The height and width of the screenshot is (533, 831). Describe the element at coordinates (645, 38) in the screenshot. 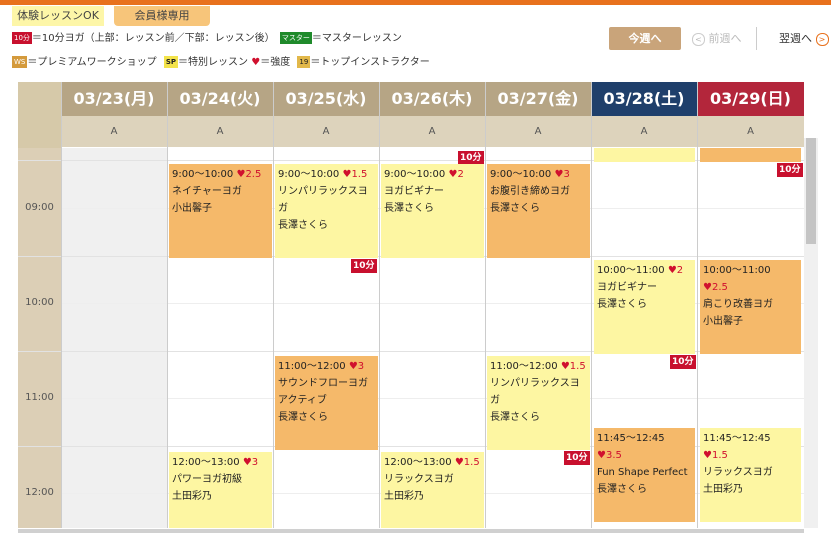

I see `this-week-button: 今週へ` at that location.